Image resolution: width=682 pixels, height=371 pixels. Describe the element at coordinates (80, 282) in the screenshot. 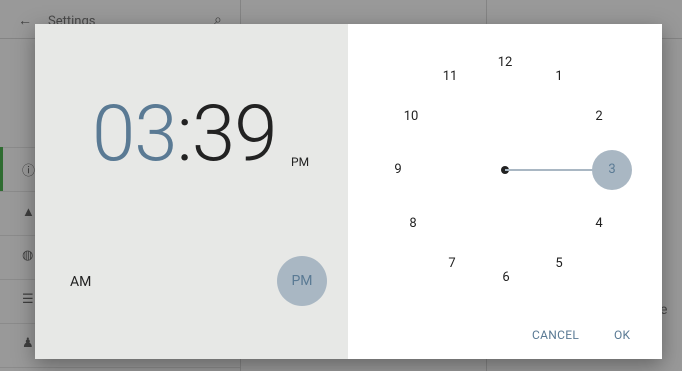

I see `am-button: AM` at that location.